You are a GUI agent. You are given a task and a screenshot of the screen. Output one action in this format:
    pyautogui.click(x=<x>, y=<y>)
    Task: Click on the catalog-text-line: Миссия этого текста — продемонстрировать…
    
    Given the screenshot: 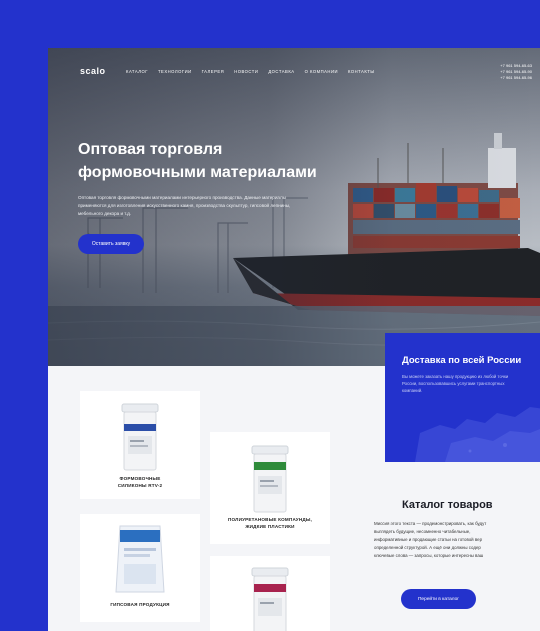 What is the action you would take?
    pyautogui.click(x=430, y=523)
    